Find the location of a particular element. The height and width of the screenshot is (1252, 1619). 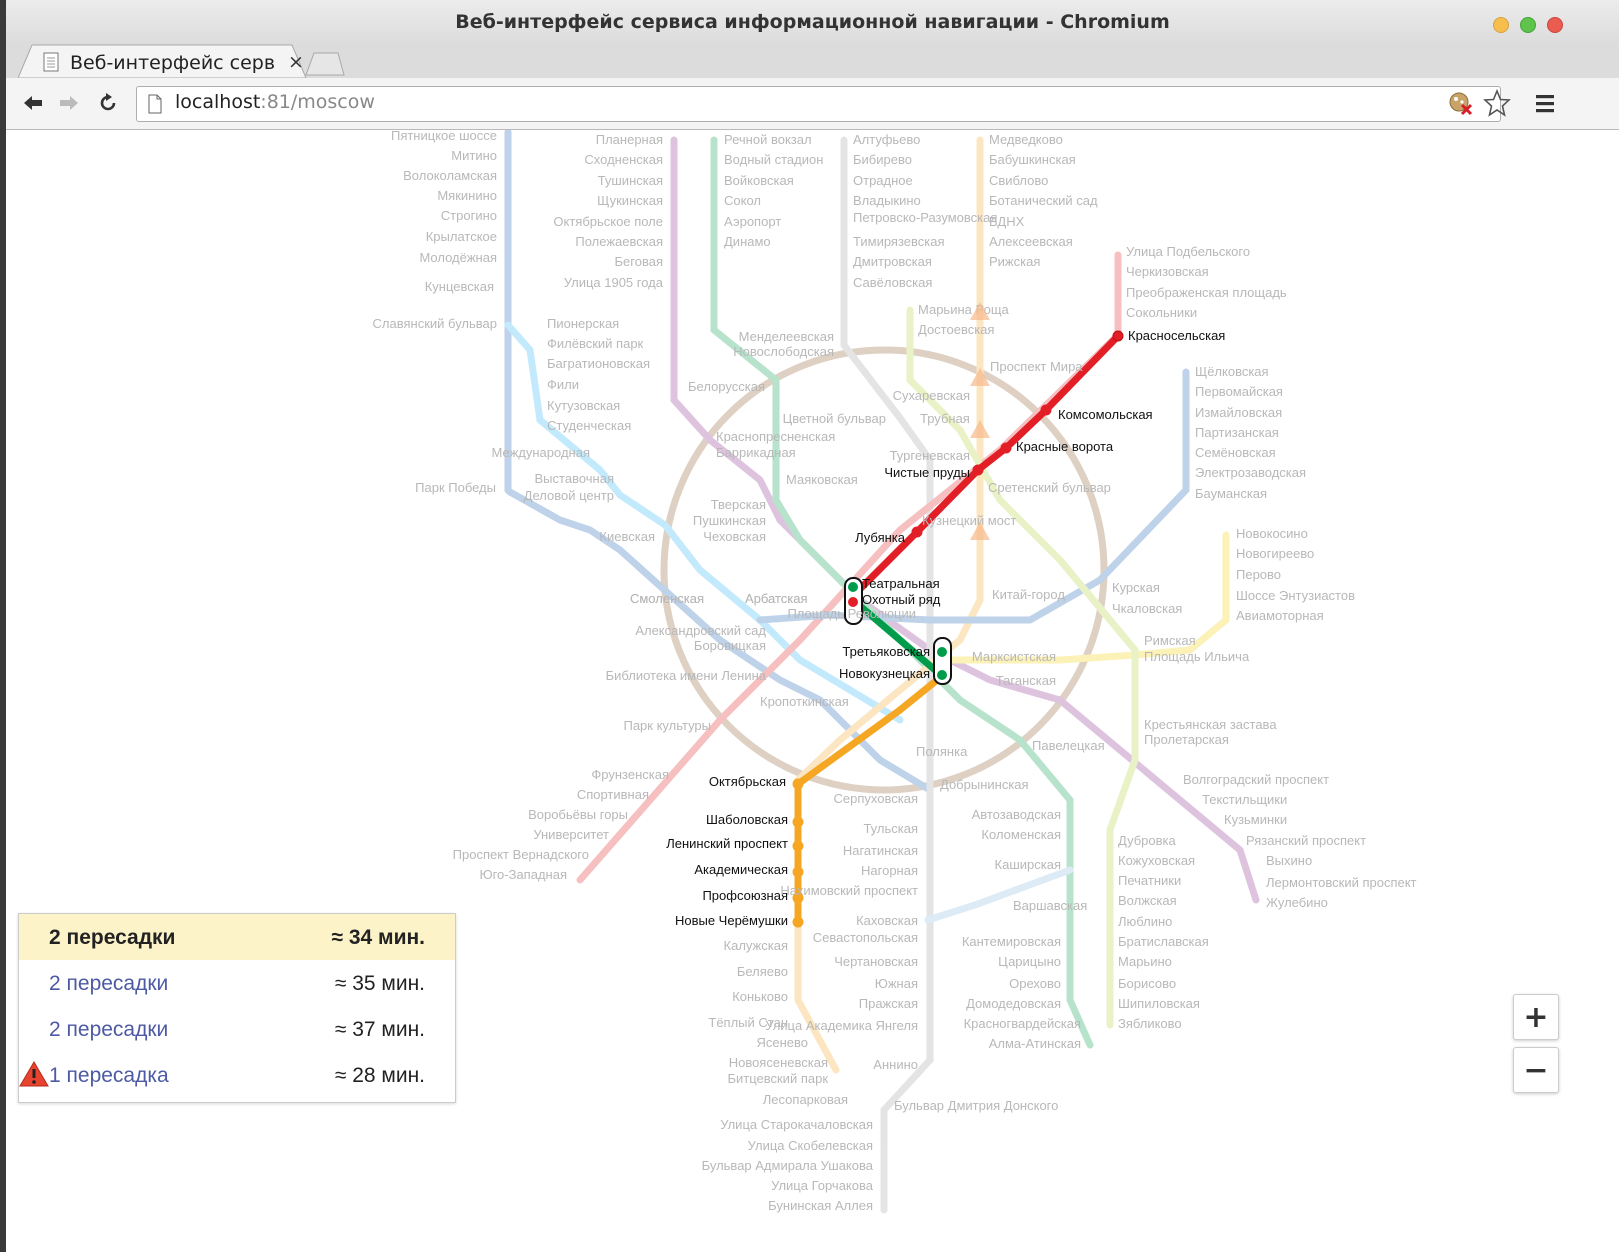

station-label: Воробьёвы горы is located at coordinates (578, 814).